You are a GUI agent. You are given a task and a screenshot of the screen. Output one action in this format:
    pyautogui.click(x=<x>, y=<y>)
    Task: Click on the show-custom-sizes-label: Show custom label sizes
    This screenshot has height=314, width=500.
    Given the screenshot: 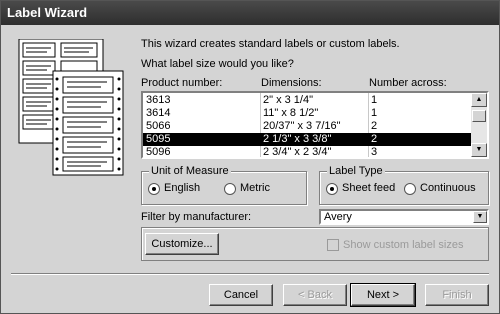 What is the action you would take?
    pyautogui.click(x=403, y=245)
    